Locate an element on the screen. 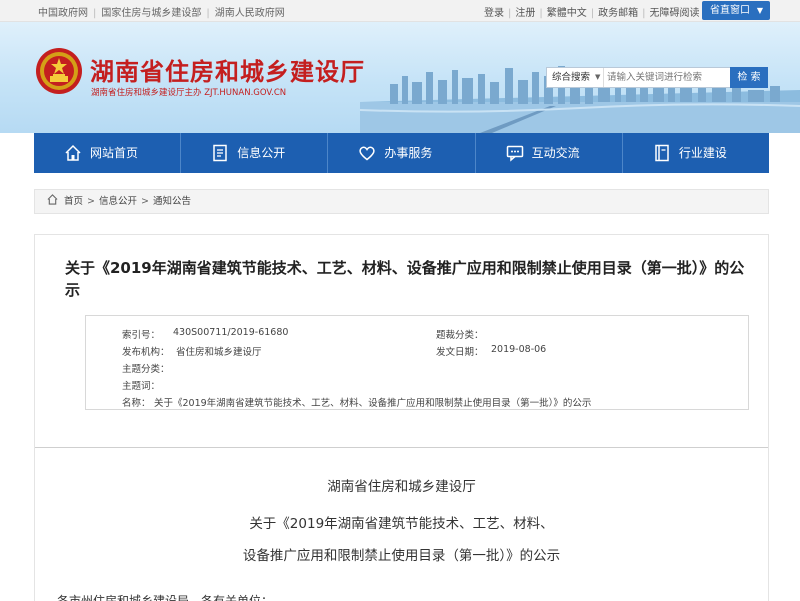 This screenshot has height=601, width=800. body-org-name: 湖南省住房和城乡建设厅 is located at coordinates (401, 487).